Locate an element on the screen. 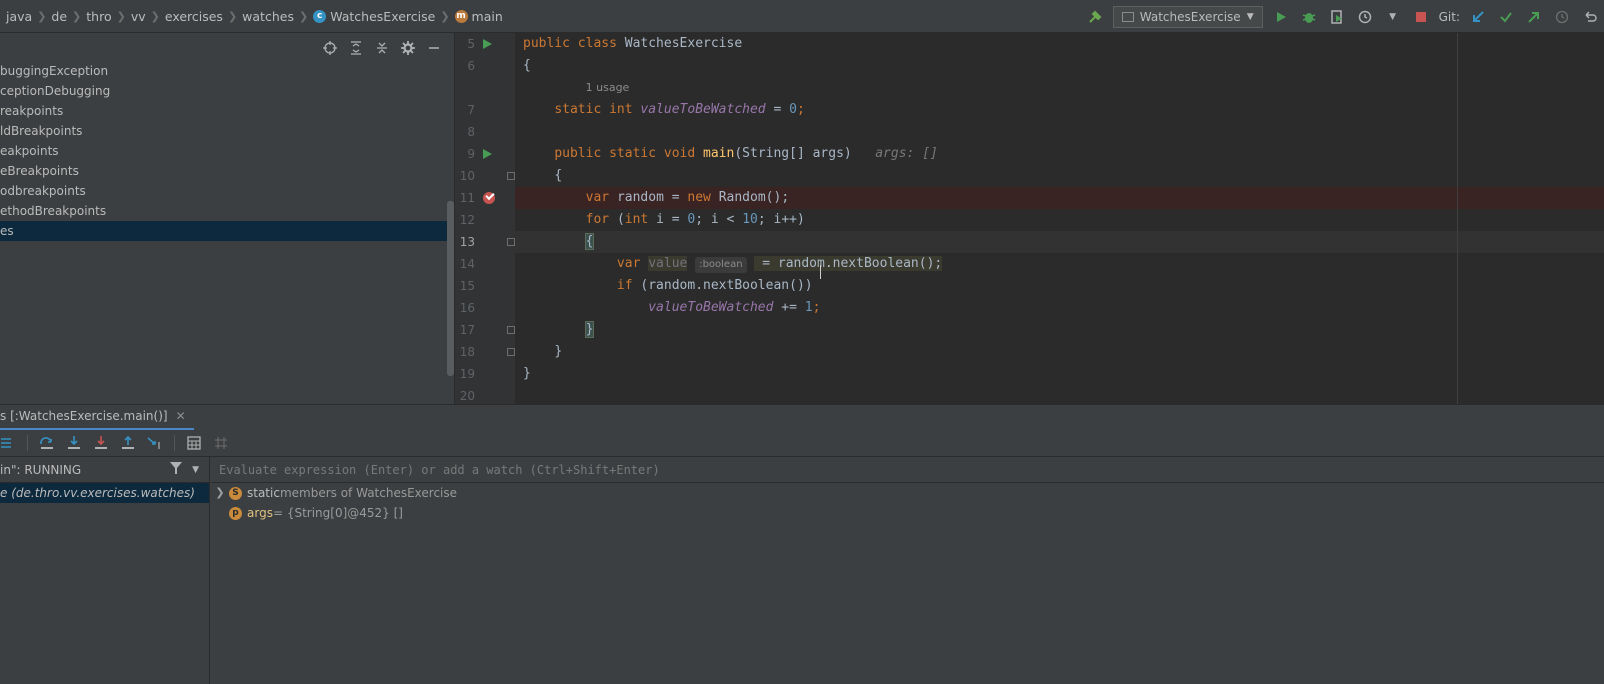 This screenshot has height=684, width=1604. menu-icon is located at coordinates (8, 443).